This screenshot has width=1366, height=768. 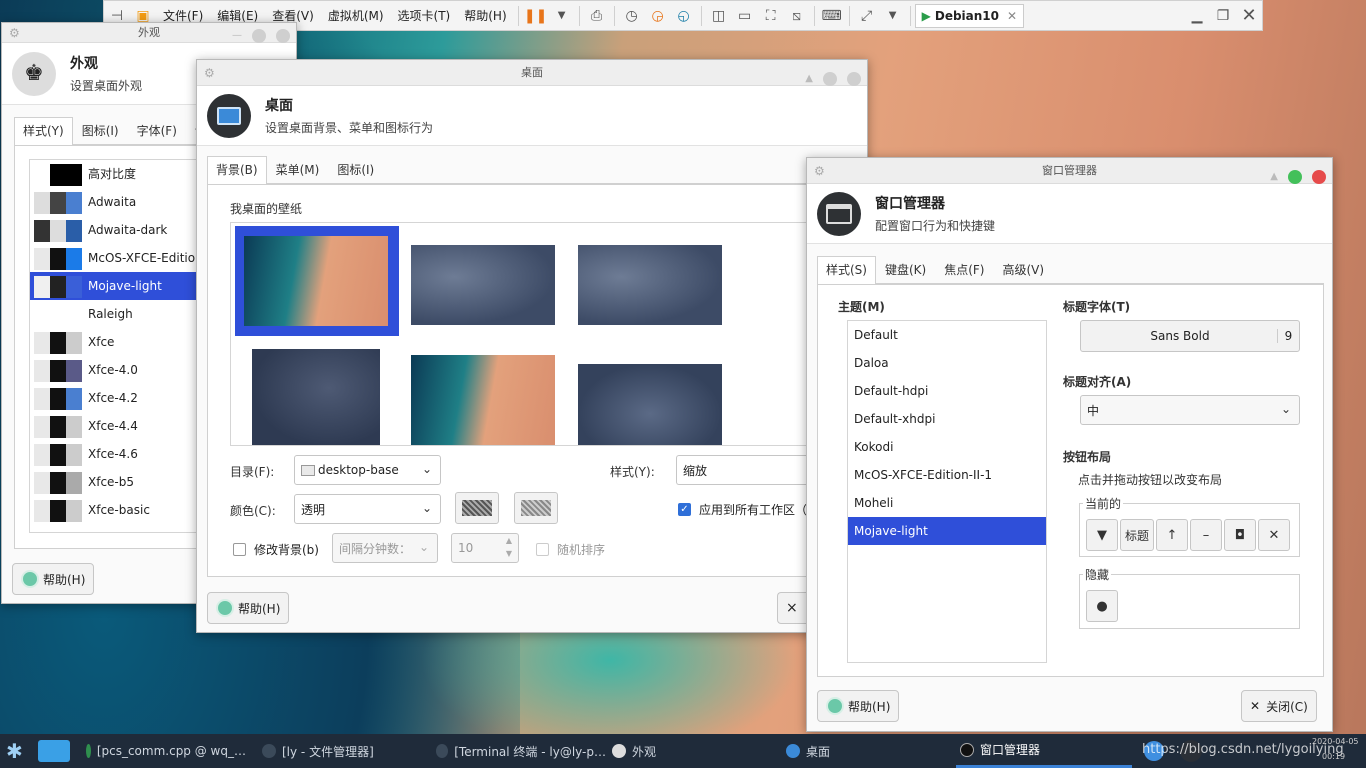 I want to click on clock-date: 2020-04-05, so click(x=1335, y=741).